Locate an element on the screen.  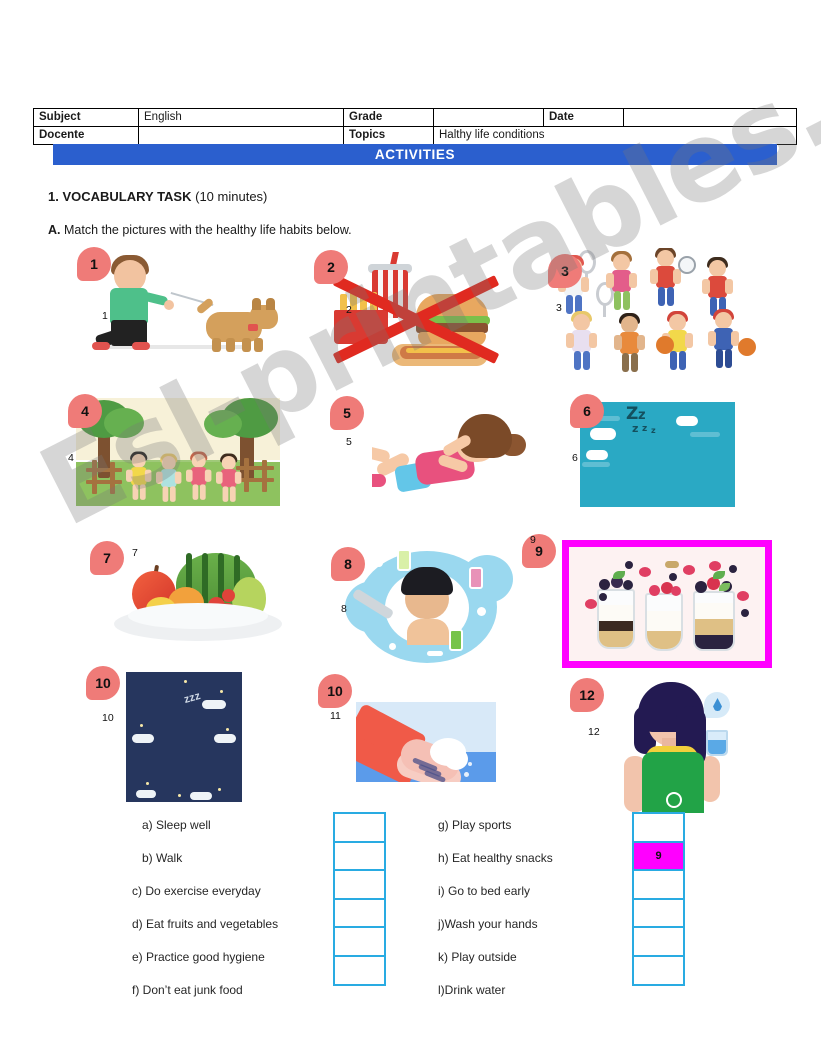
picture-6-caption-number: 6 is located at coordinates (575, 458).